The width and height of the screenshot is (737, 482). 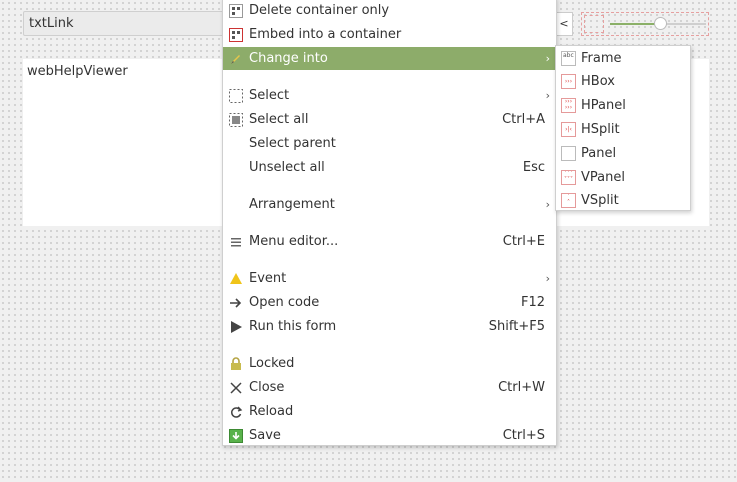 What do you see at coordinates (389, 119) in the screenshot?
I see `menu-item-select-all: Select all Ctrl+A` at bounding box center [389, 119].